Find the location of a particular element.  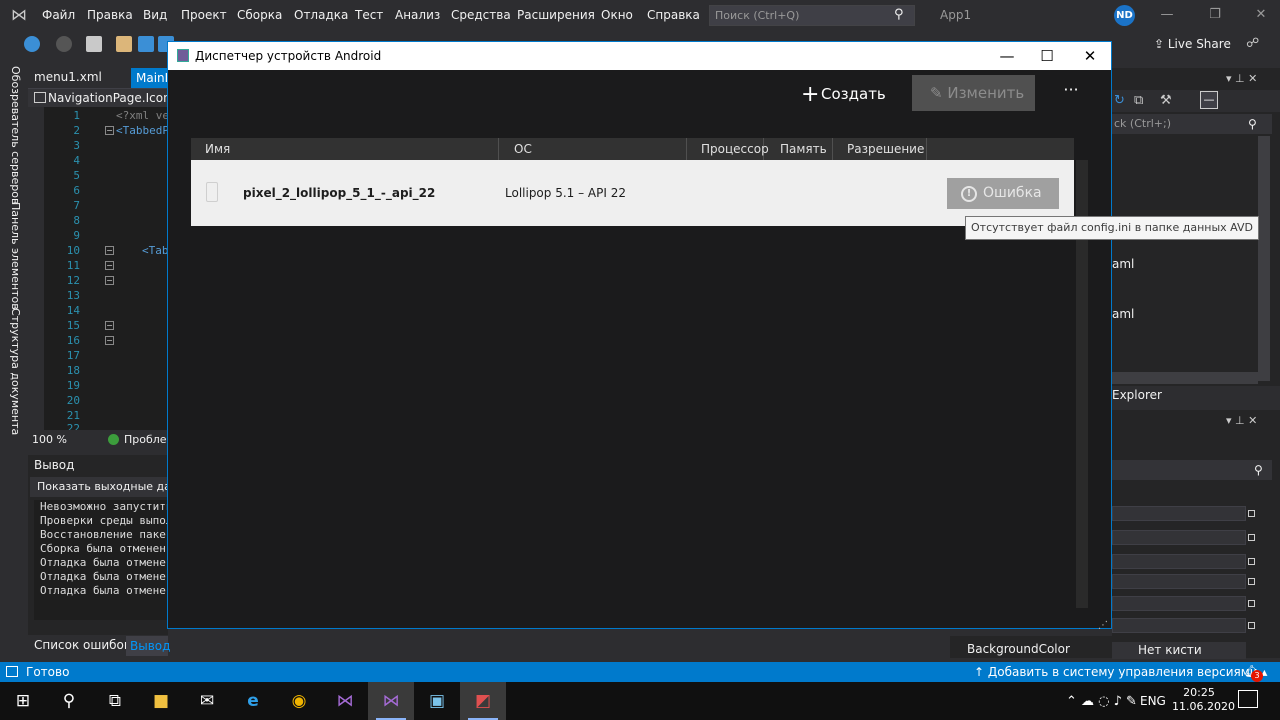

edit-device-button: ✎ Изменить is located at coordinates (973, 93).